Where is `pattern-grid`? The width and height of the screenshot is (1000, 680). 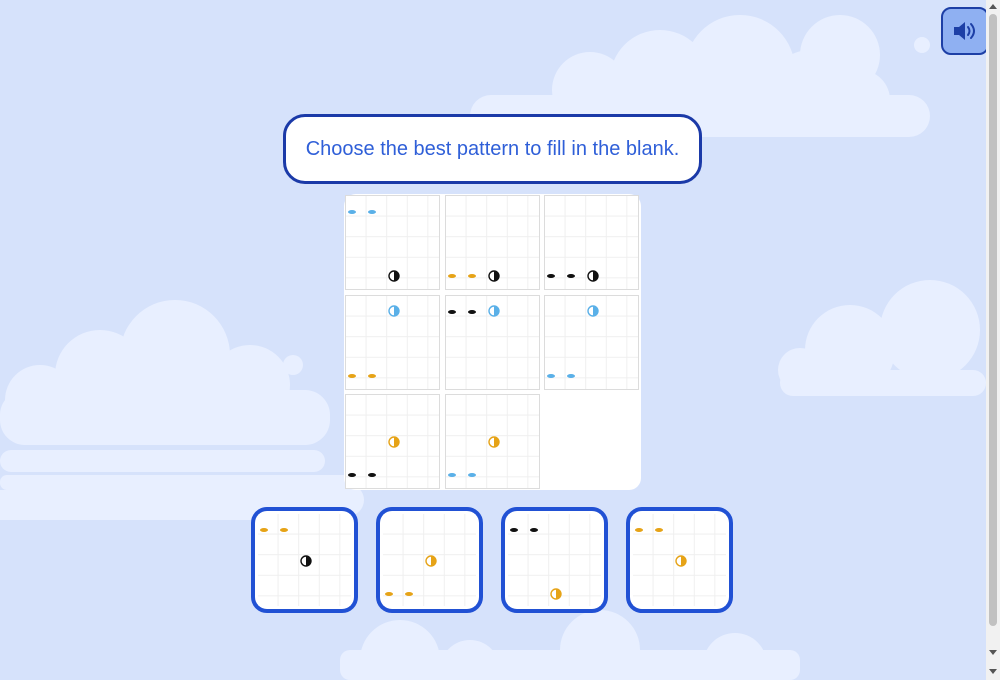
pattern-grid is located at coordinates (492, 342).